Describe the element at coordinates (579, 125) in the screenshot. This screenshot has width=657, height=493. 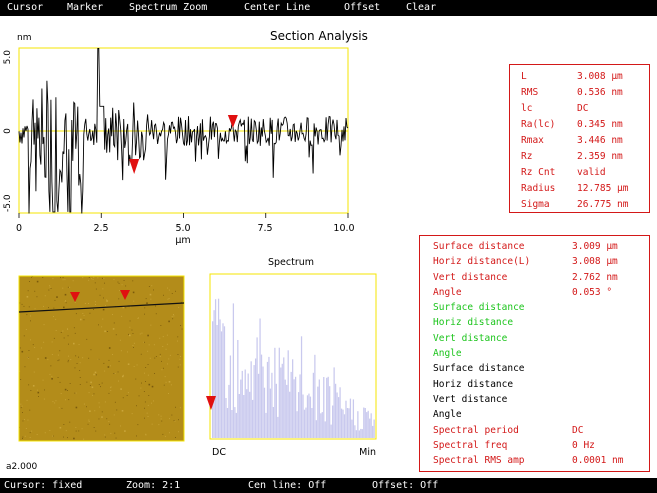
I see `roughness-row-ra: Ra(lc) 0.345 nm` at that location.